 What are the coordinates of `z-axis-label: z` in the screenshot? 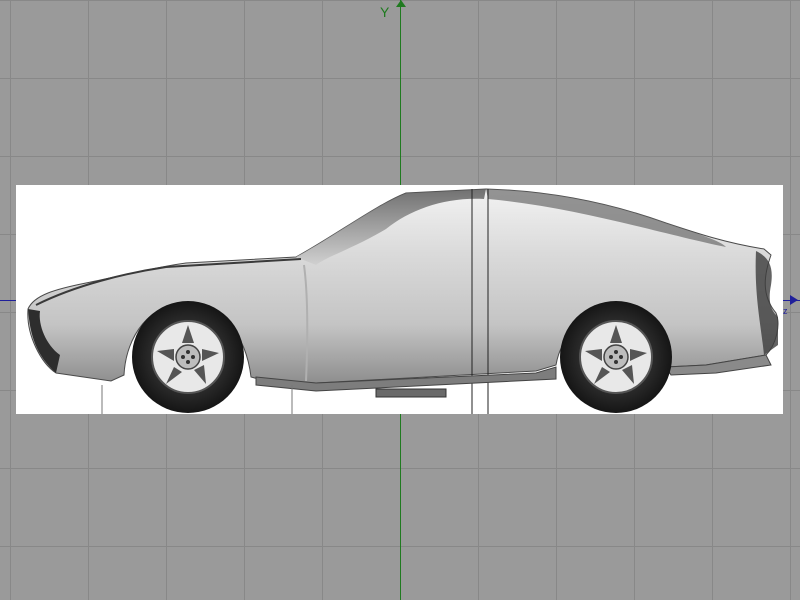 It's located at (785, 311).